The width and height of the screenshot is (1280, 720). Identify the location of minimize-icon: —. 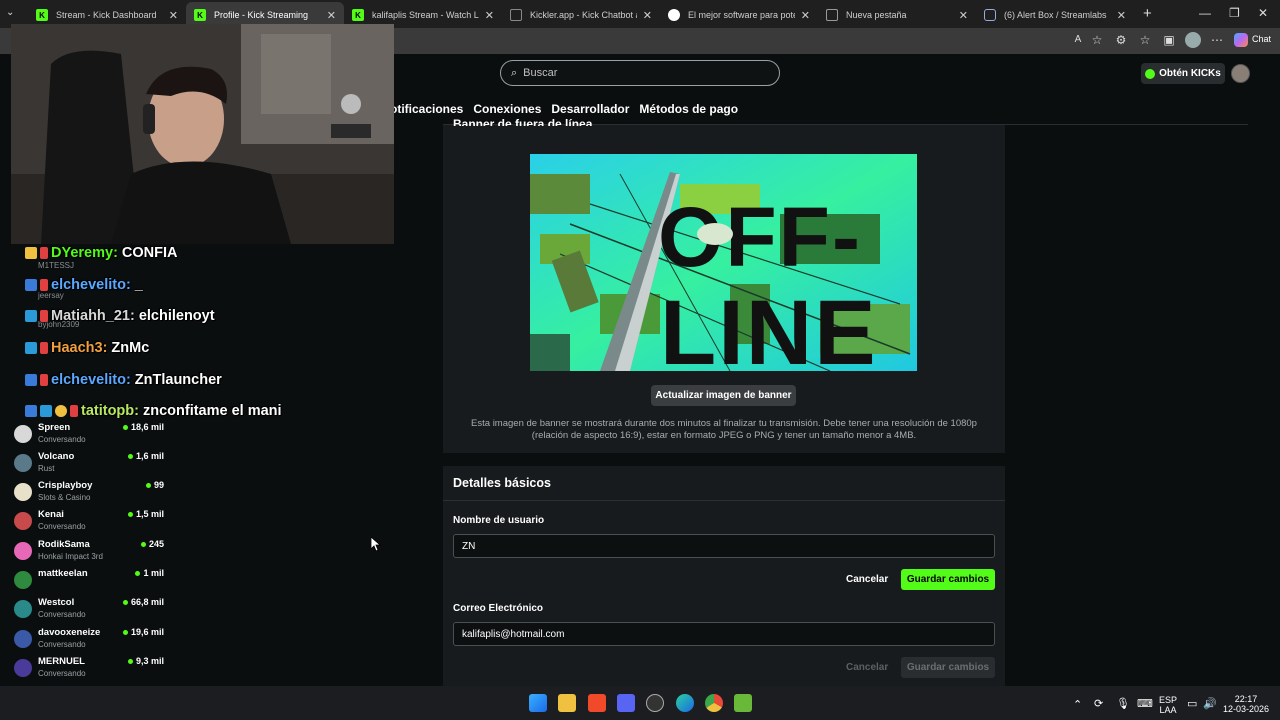
(1205, 13).